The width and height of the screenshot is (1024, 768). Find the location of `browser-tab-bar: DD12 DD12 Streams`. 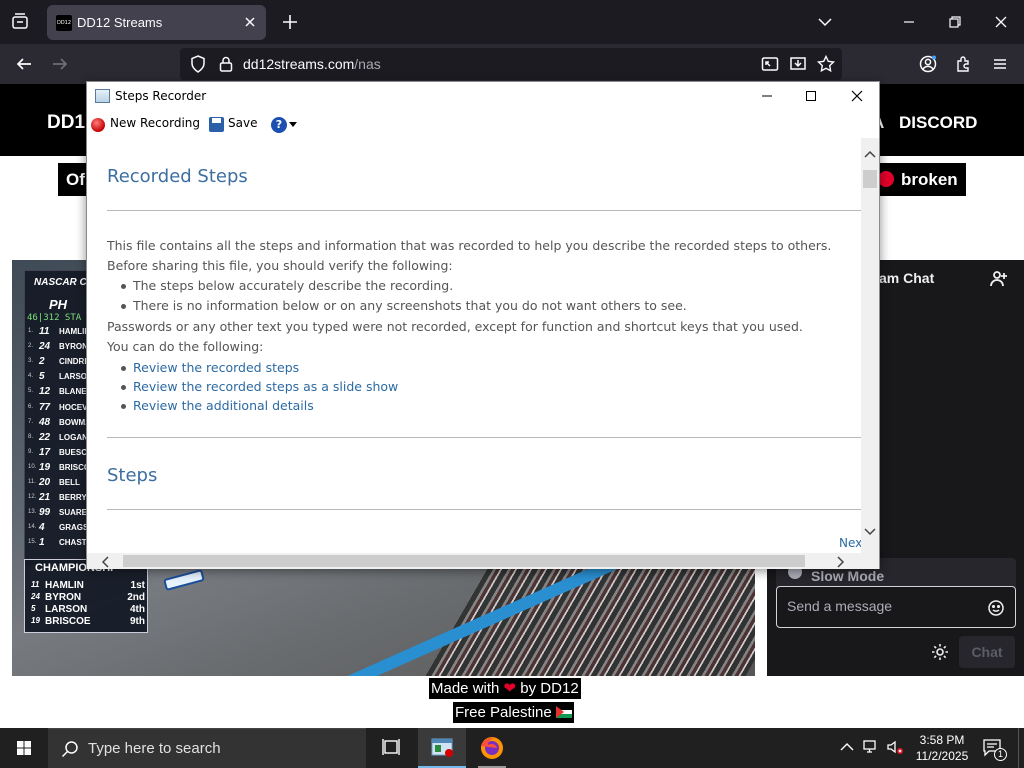

browser-tab-bar: DD12 DD12 Streams is located at coordinates (512, 22).